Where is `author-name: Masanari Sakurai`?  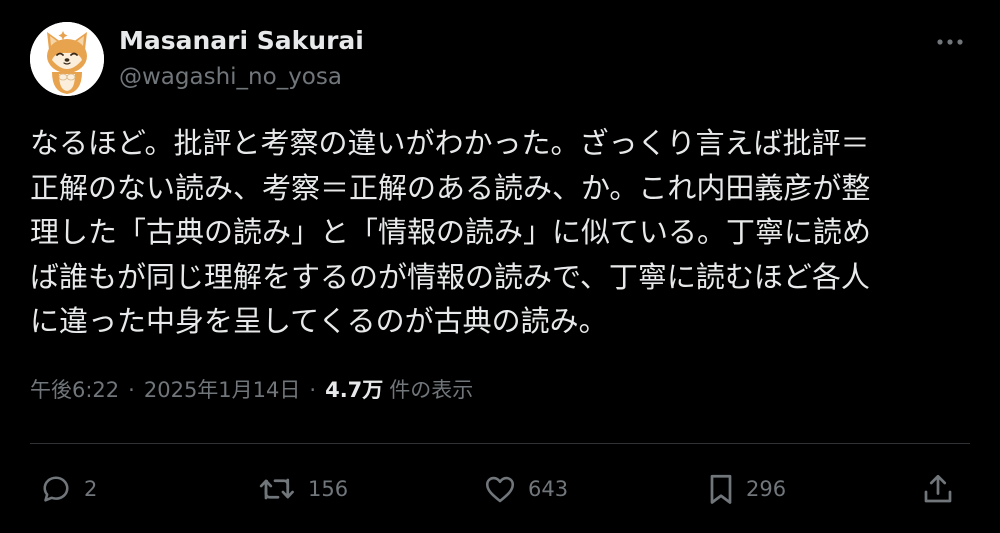 author-name: Masanari Sakurai is located at coordinates (241, 40).